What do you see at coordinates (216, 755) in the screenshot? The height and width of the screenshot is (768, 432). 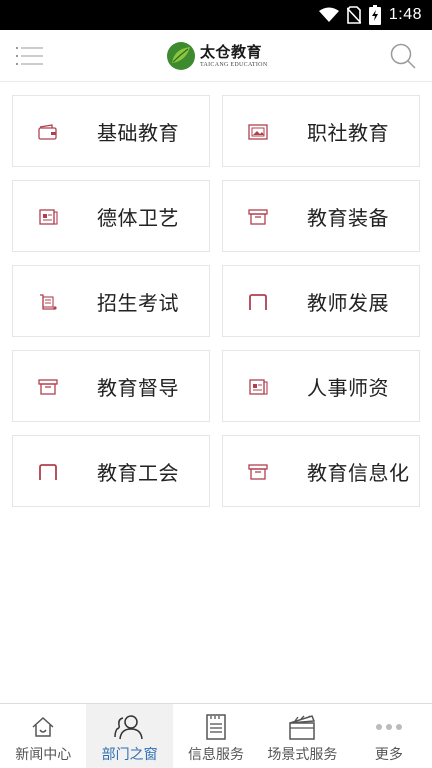 I see `nav-label: 信息服务` at bounding box center [216, 755].